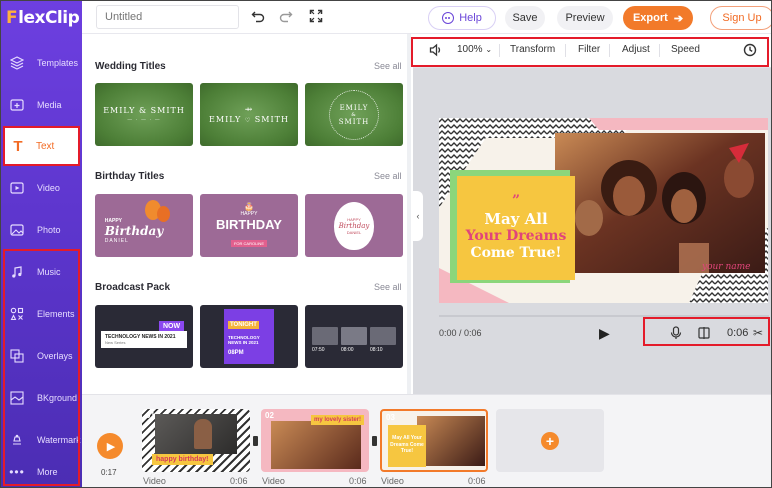 The width and height of the screenshot is (772, 488). I want to click on collapse-panel-button: ‹, so click(418, 216).